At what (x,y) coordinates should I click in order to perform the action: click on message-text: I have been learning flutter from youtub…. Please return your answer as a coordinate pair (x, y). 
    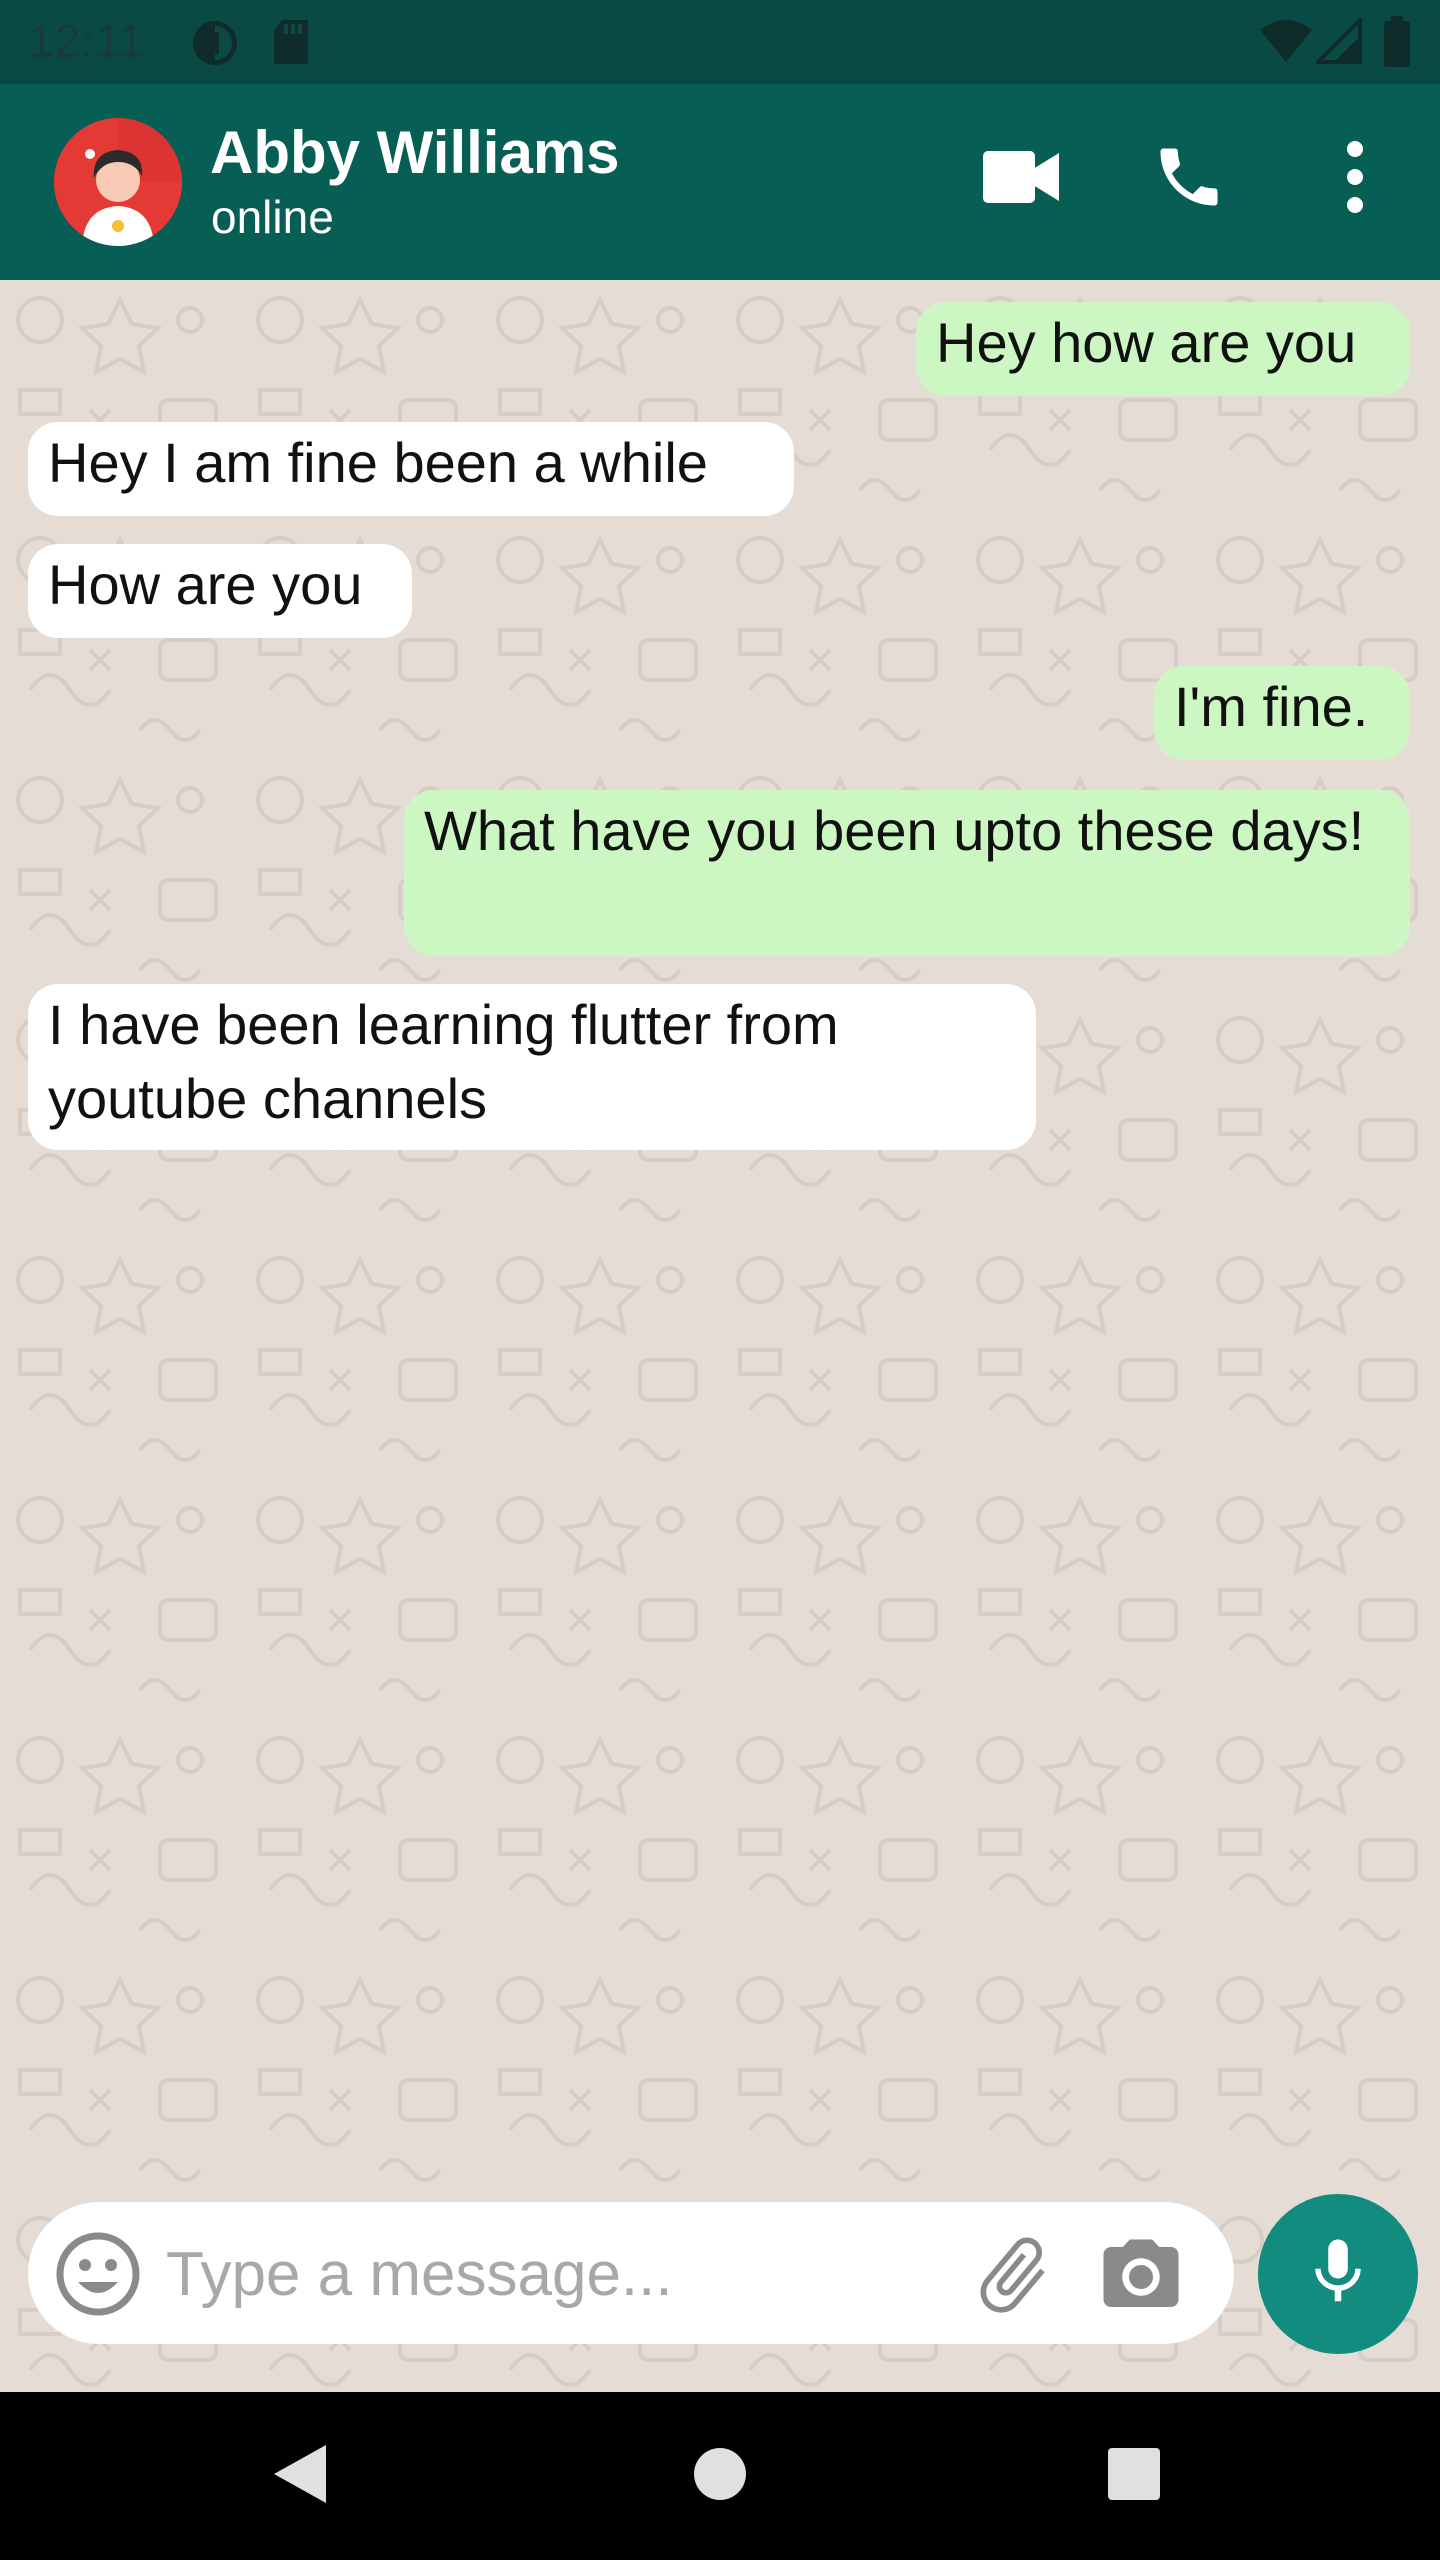
    Looking at the image, I should click on (443, 1061).